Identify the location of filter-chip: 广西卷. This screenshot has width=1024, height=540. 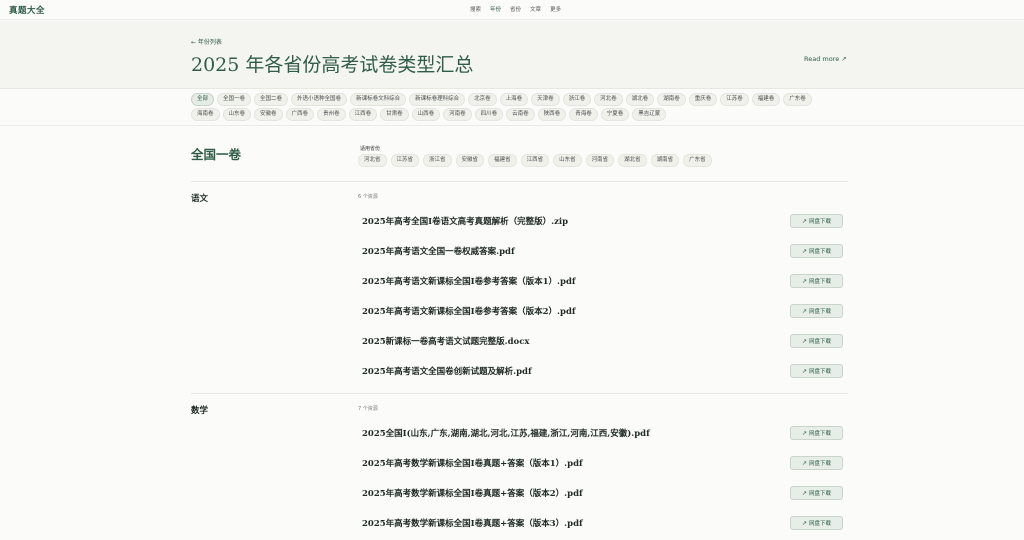
(300, 114).